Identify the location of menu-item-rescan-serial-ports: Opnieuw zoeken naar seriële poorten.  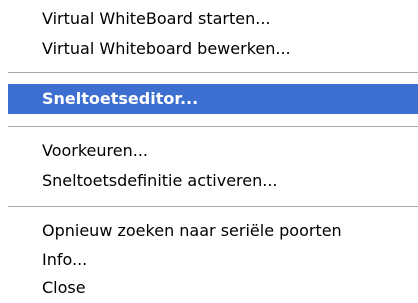
(209, 231).